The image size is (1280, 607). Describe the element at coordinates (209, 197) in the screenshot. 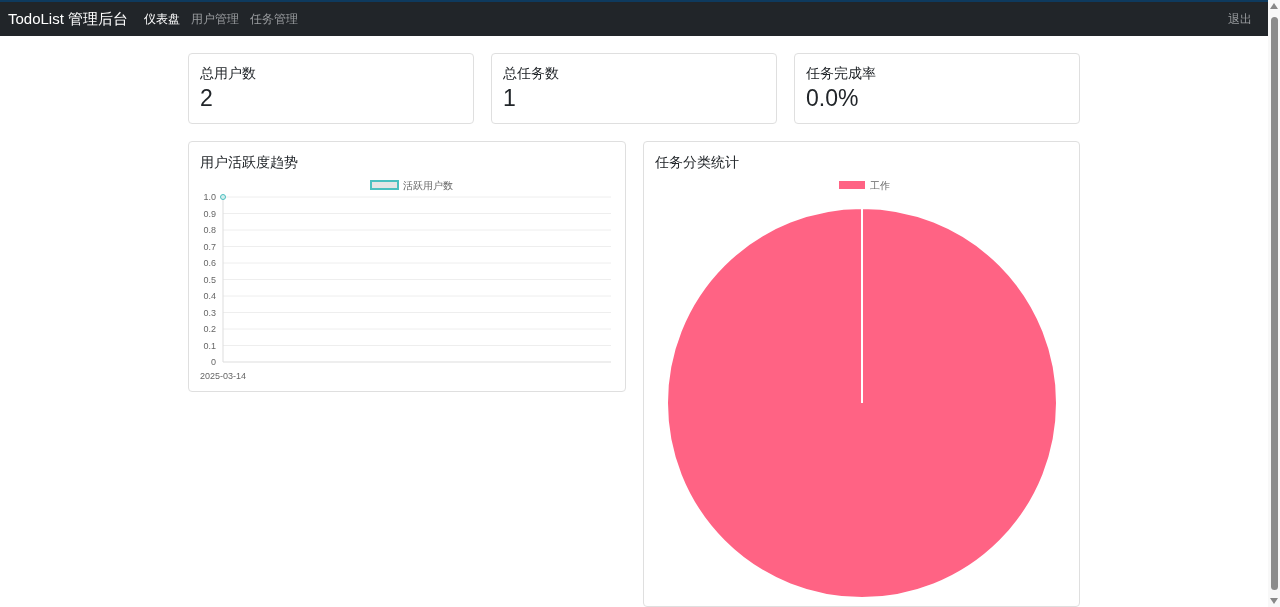

I see `y-tick-label: 1.0` at that location.